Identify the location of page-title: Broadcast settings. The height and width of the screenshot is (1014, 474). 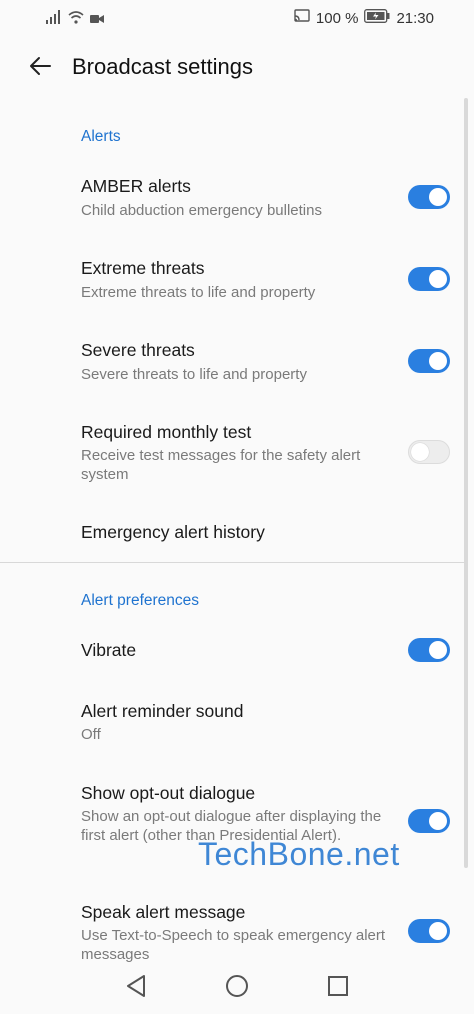
(162, 66).